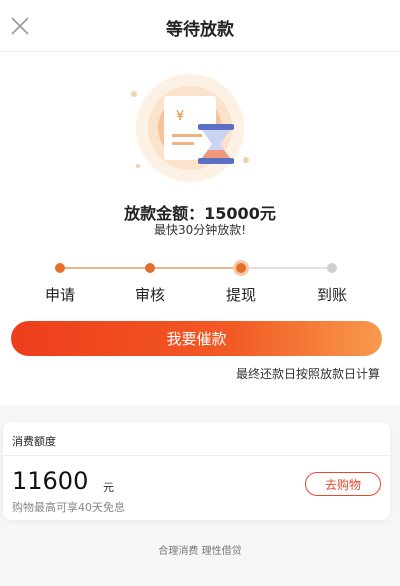 Image resolution: width=400 pixels, height=586 pixels. What do you see at coordinates (180, 116) in the screenshot?
I see `yen-symbol: ¥` at bounding box center [180, 116].